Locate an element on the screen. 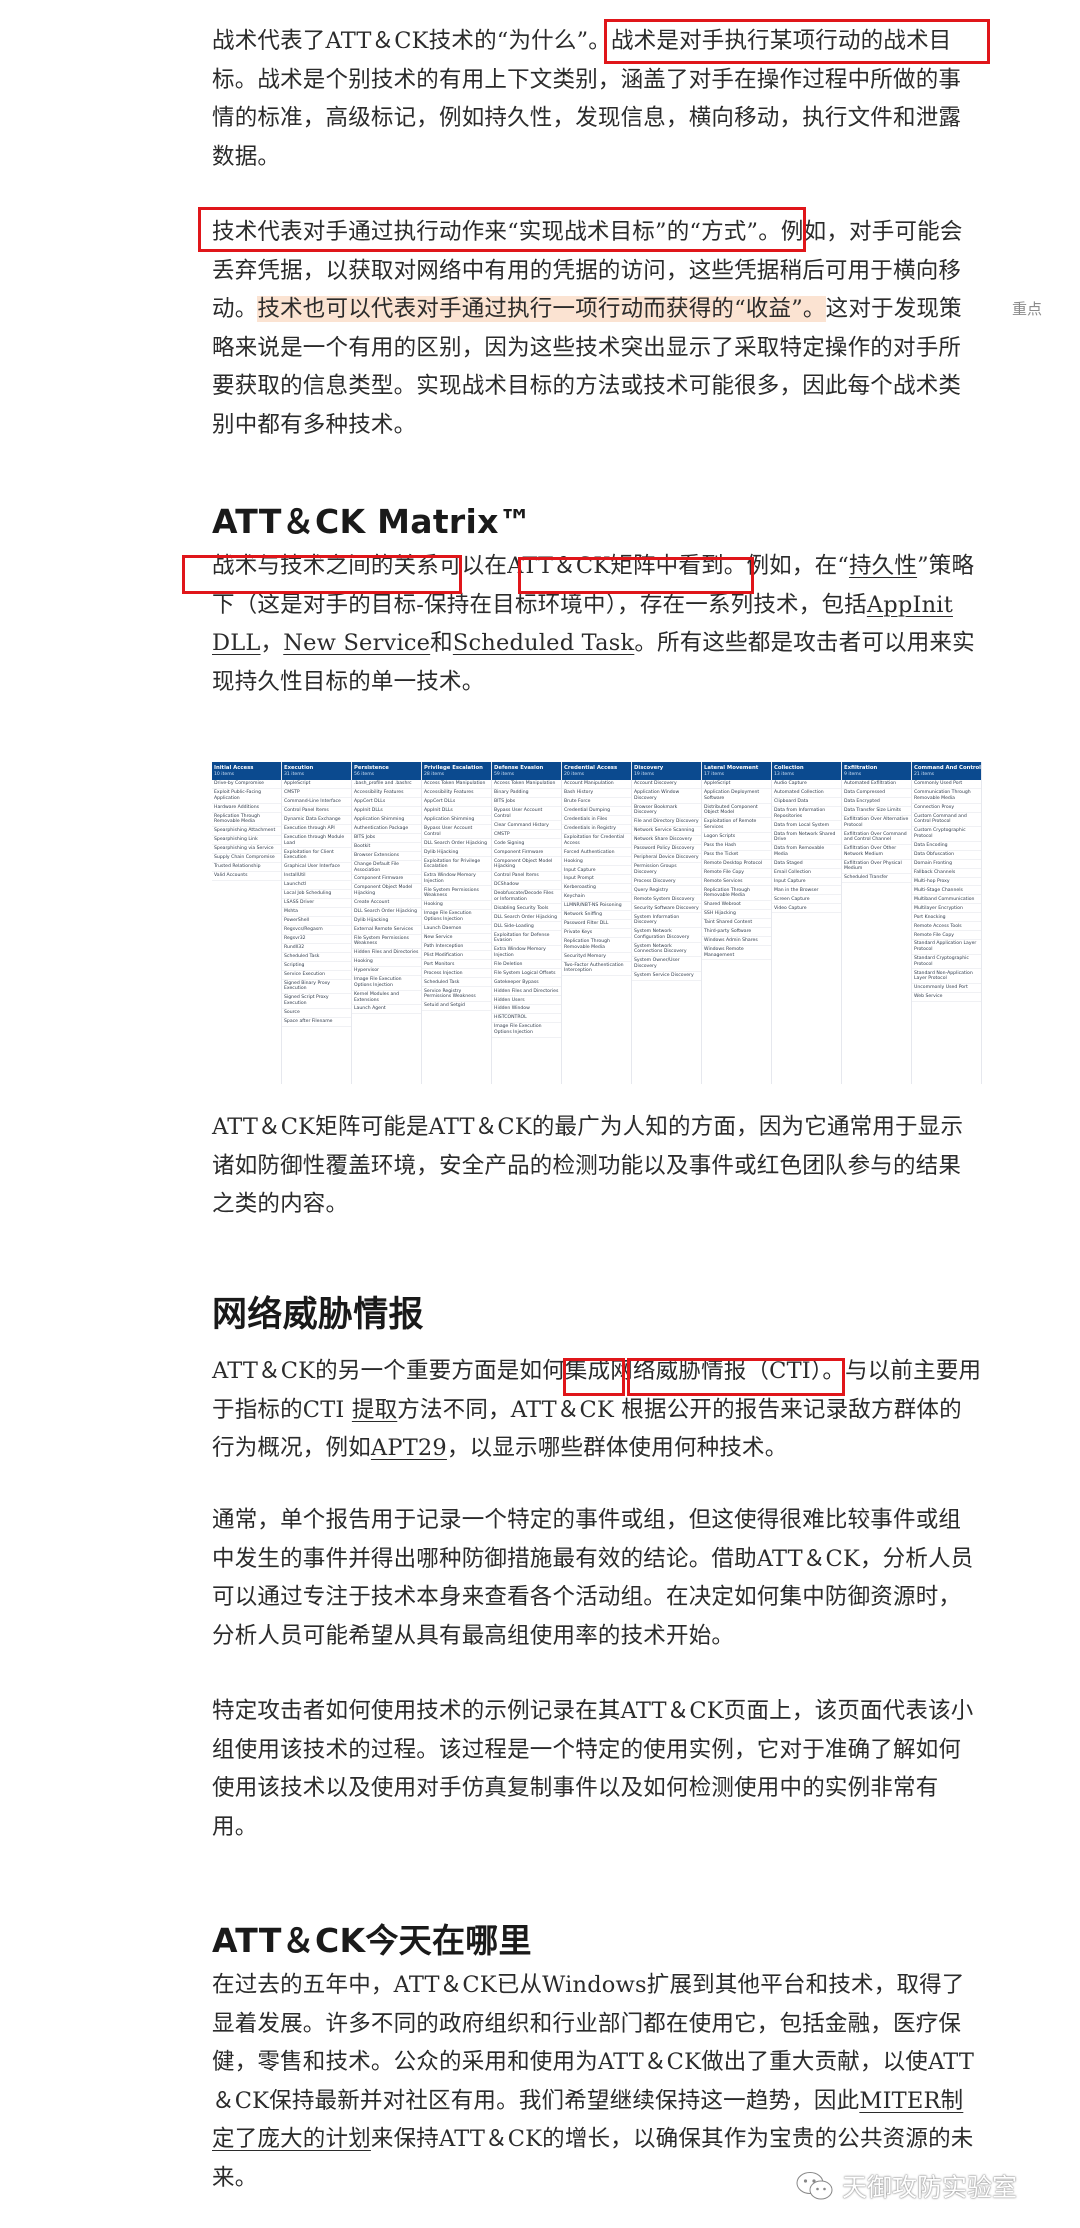  matrix-cell: Video Capture is located at coordinates (806, 909).